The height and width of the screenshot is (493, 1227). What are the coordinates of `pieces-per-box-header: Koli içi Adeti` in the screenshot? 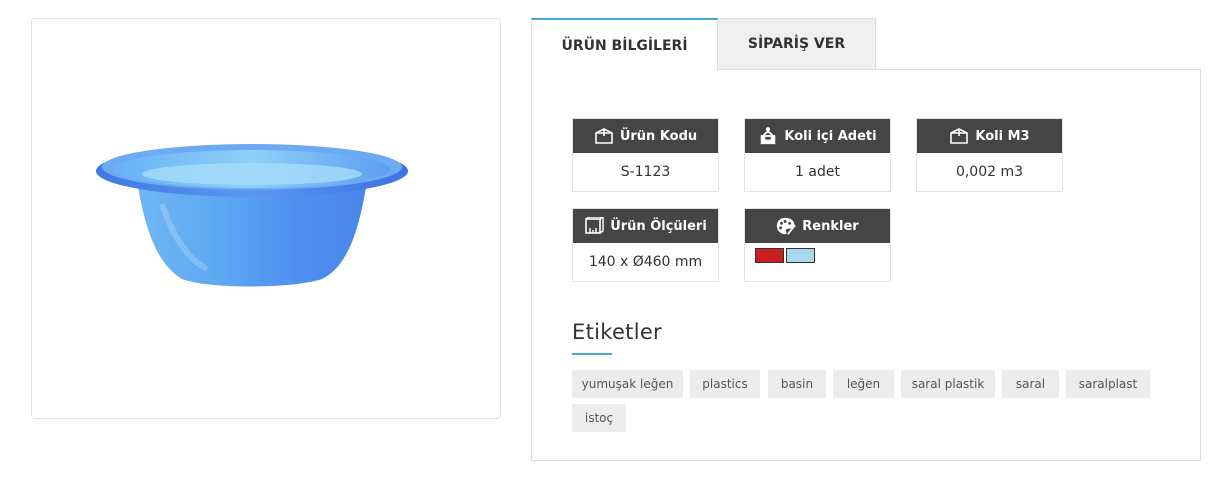 It's located at (817, 136).